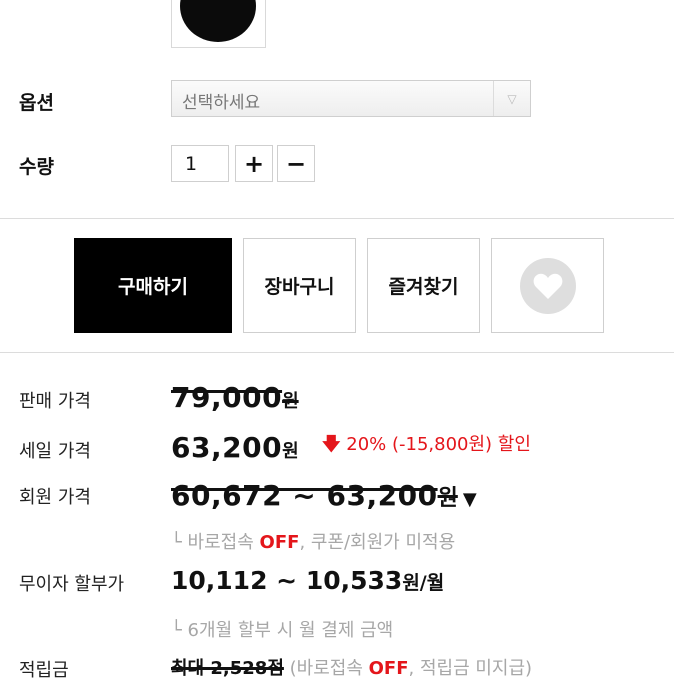 Image resolution: width=674 pixels, height=682 pixels. I want to click on like-button, so click(547, 285).